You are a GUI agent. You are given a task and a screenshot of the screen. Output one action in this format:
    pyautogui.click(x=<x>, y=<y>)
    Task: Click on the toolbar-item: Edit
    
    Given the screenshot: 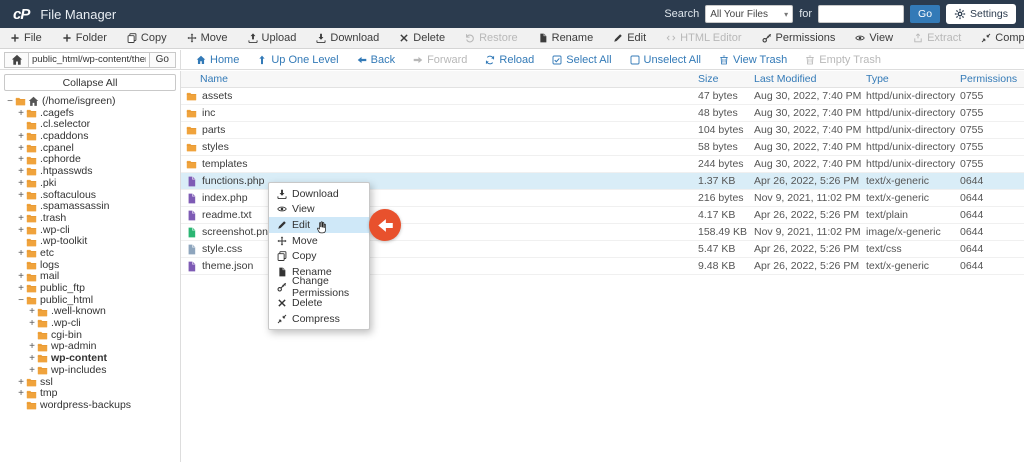 What is the action you would take?
    pyautogui.click(x=629, y=38)
    